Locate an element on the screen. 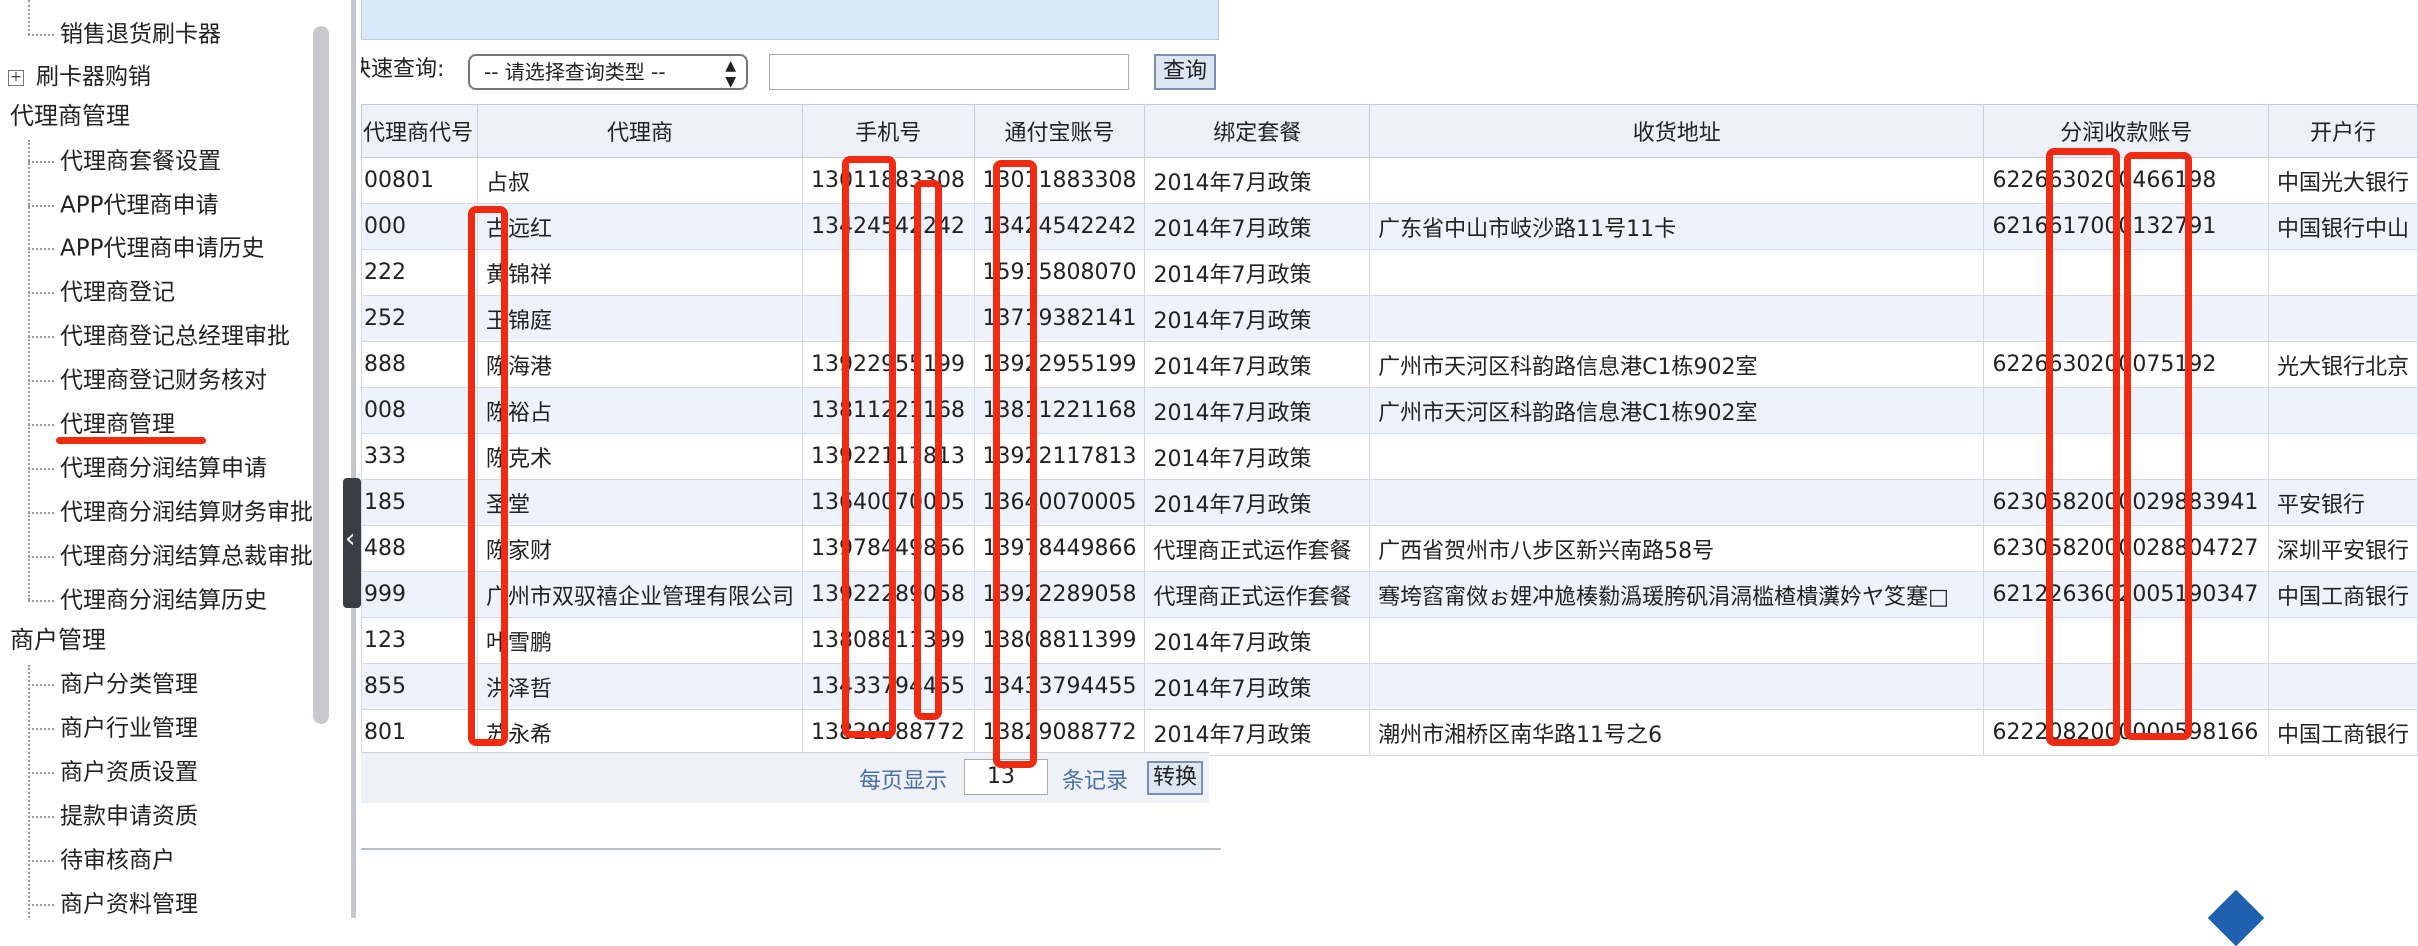  query-type-select: -- 请选择查询类型 -- ▲ ▼ is located at coordinates (608, 72).